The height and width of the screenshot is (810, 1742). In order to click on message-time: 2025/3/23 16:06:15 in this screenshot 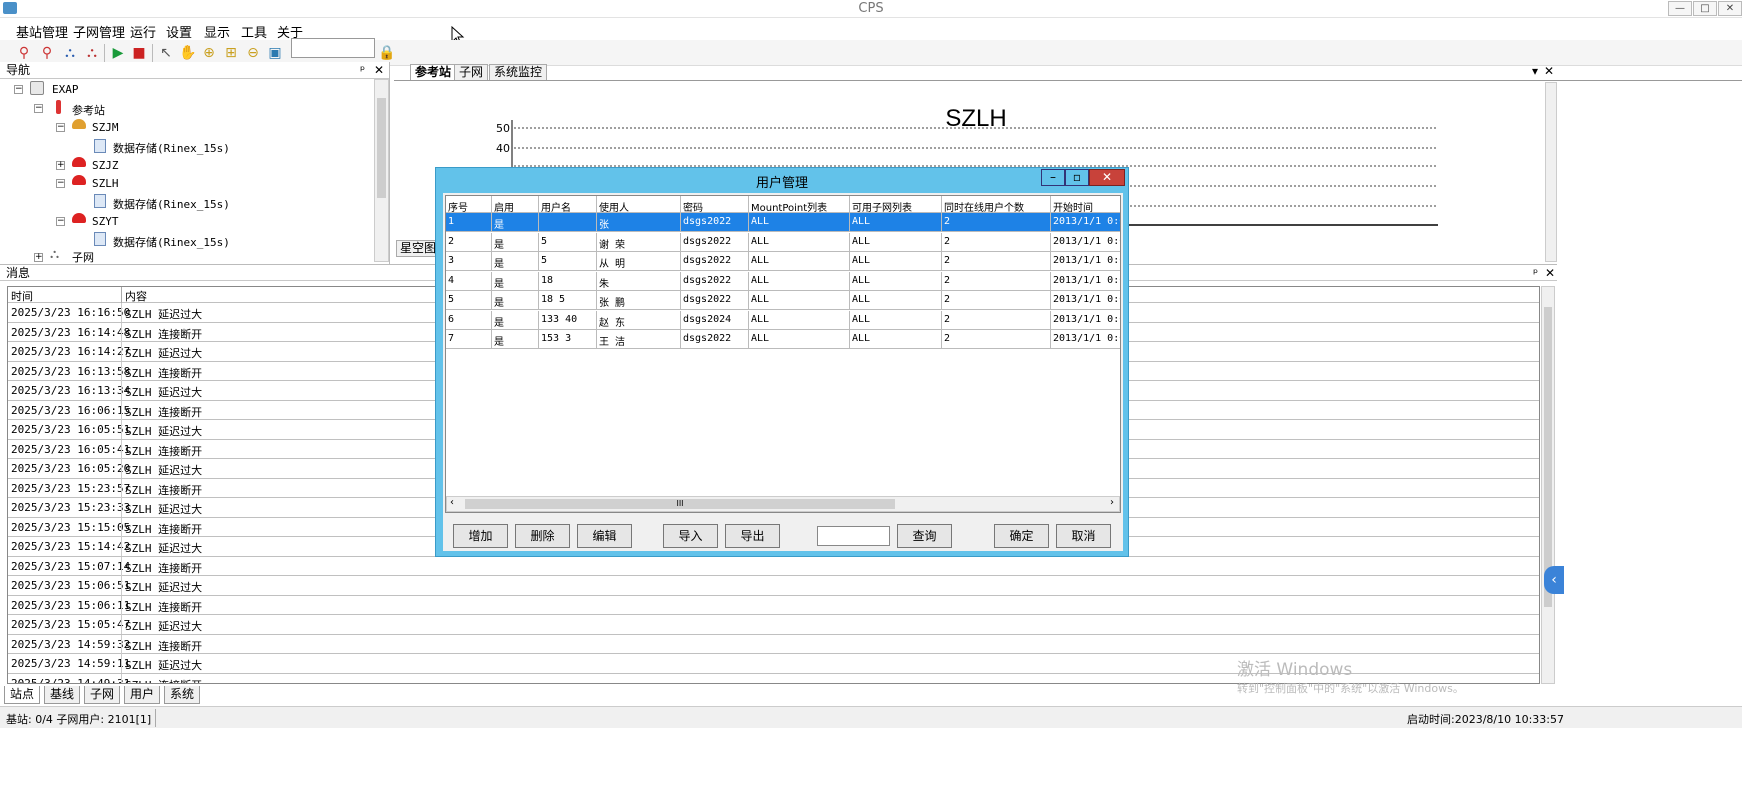, I will do `click(71, 410)`.